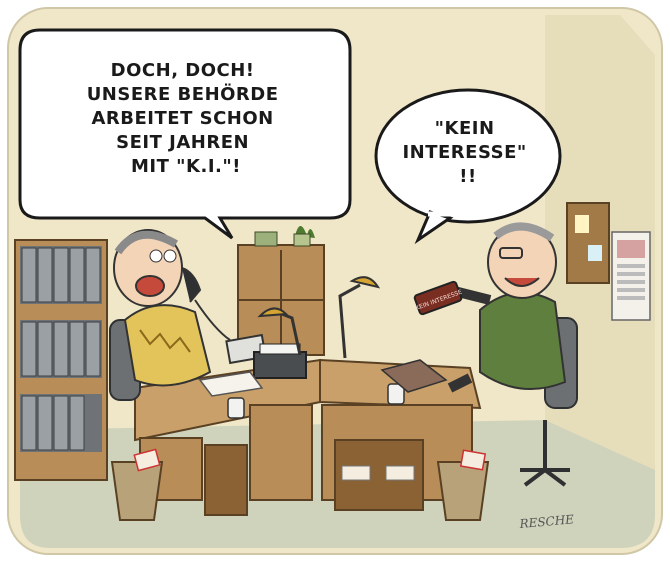  What do you see at coordinates (588, 243) in the screenshot?
I see `wall-pinboard` at bounding box center [588, 243].